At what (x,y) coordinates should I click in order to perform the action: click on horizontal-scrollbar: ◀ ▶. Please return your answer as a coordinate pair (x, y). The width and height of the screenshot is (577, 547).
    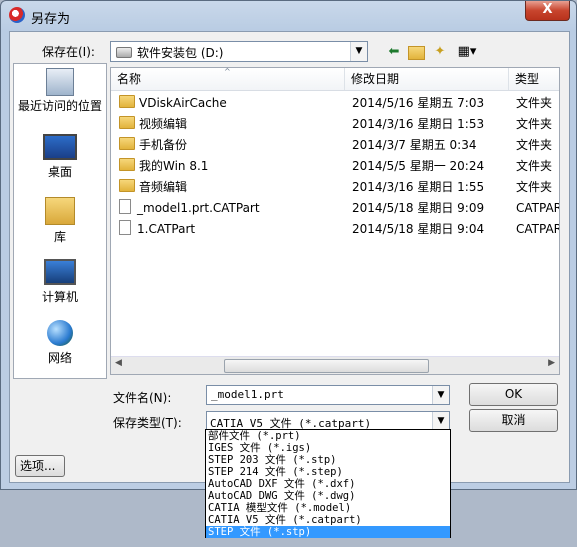
    Looking at the image, I should click on (335, 365).